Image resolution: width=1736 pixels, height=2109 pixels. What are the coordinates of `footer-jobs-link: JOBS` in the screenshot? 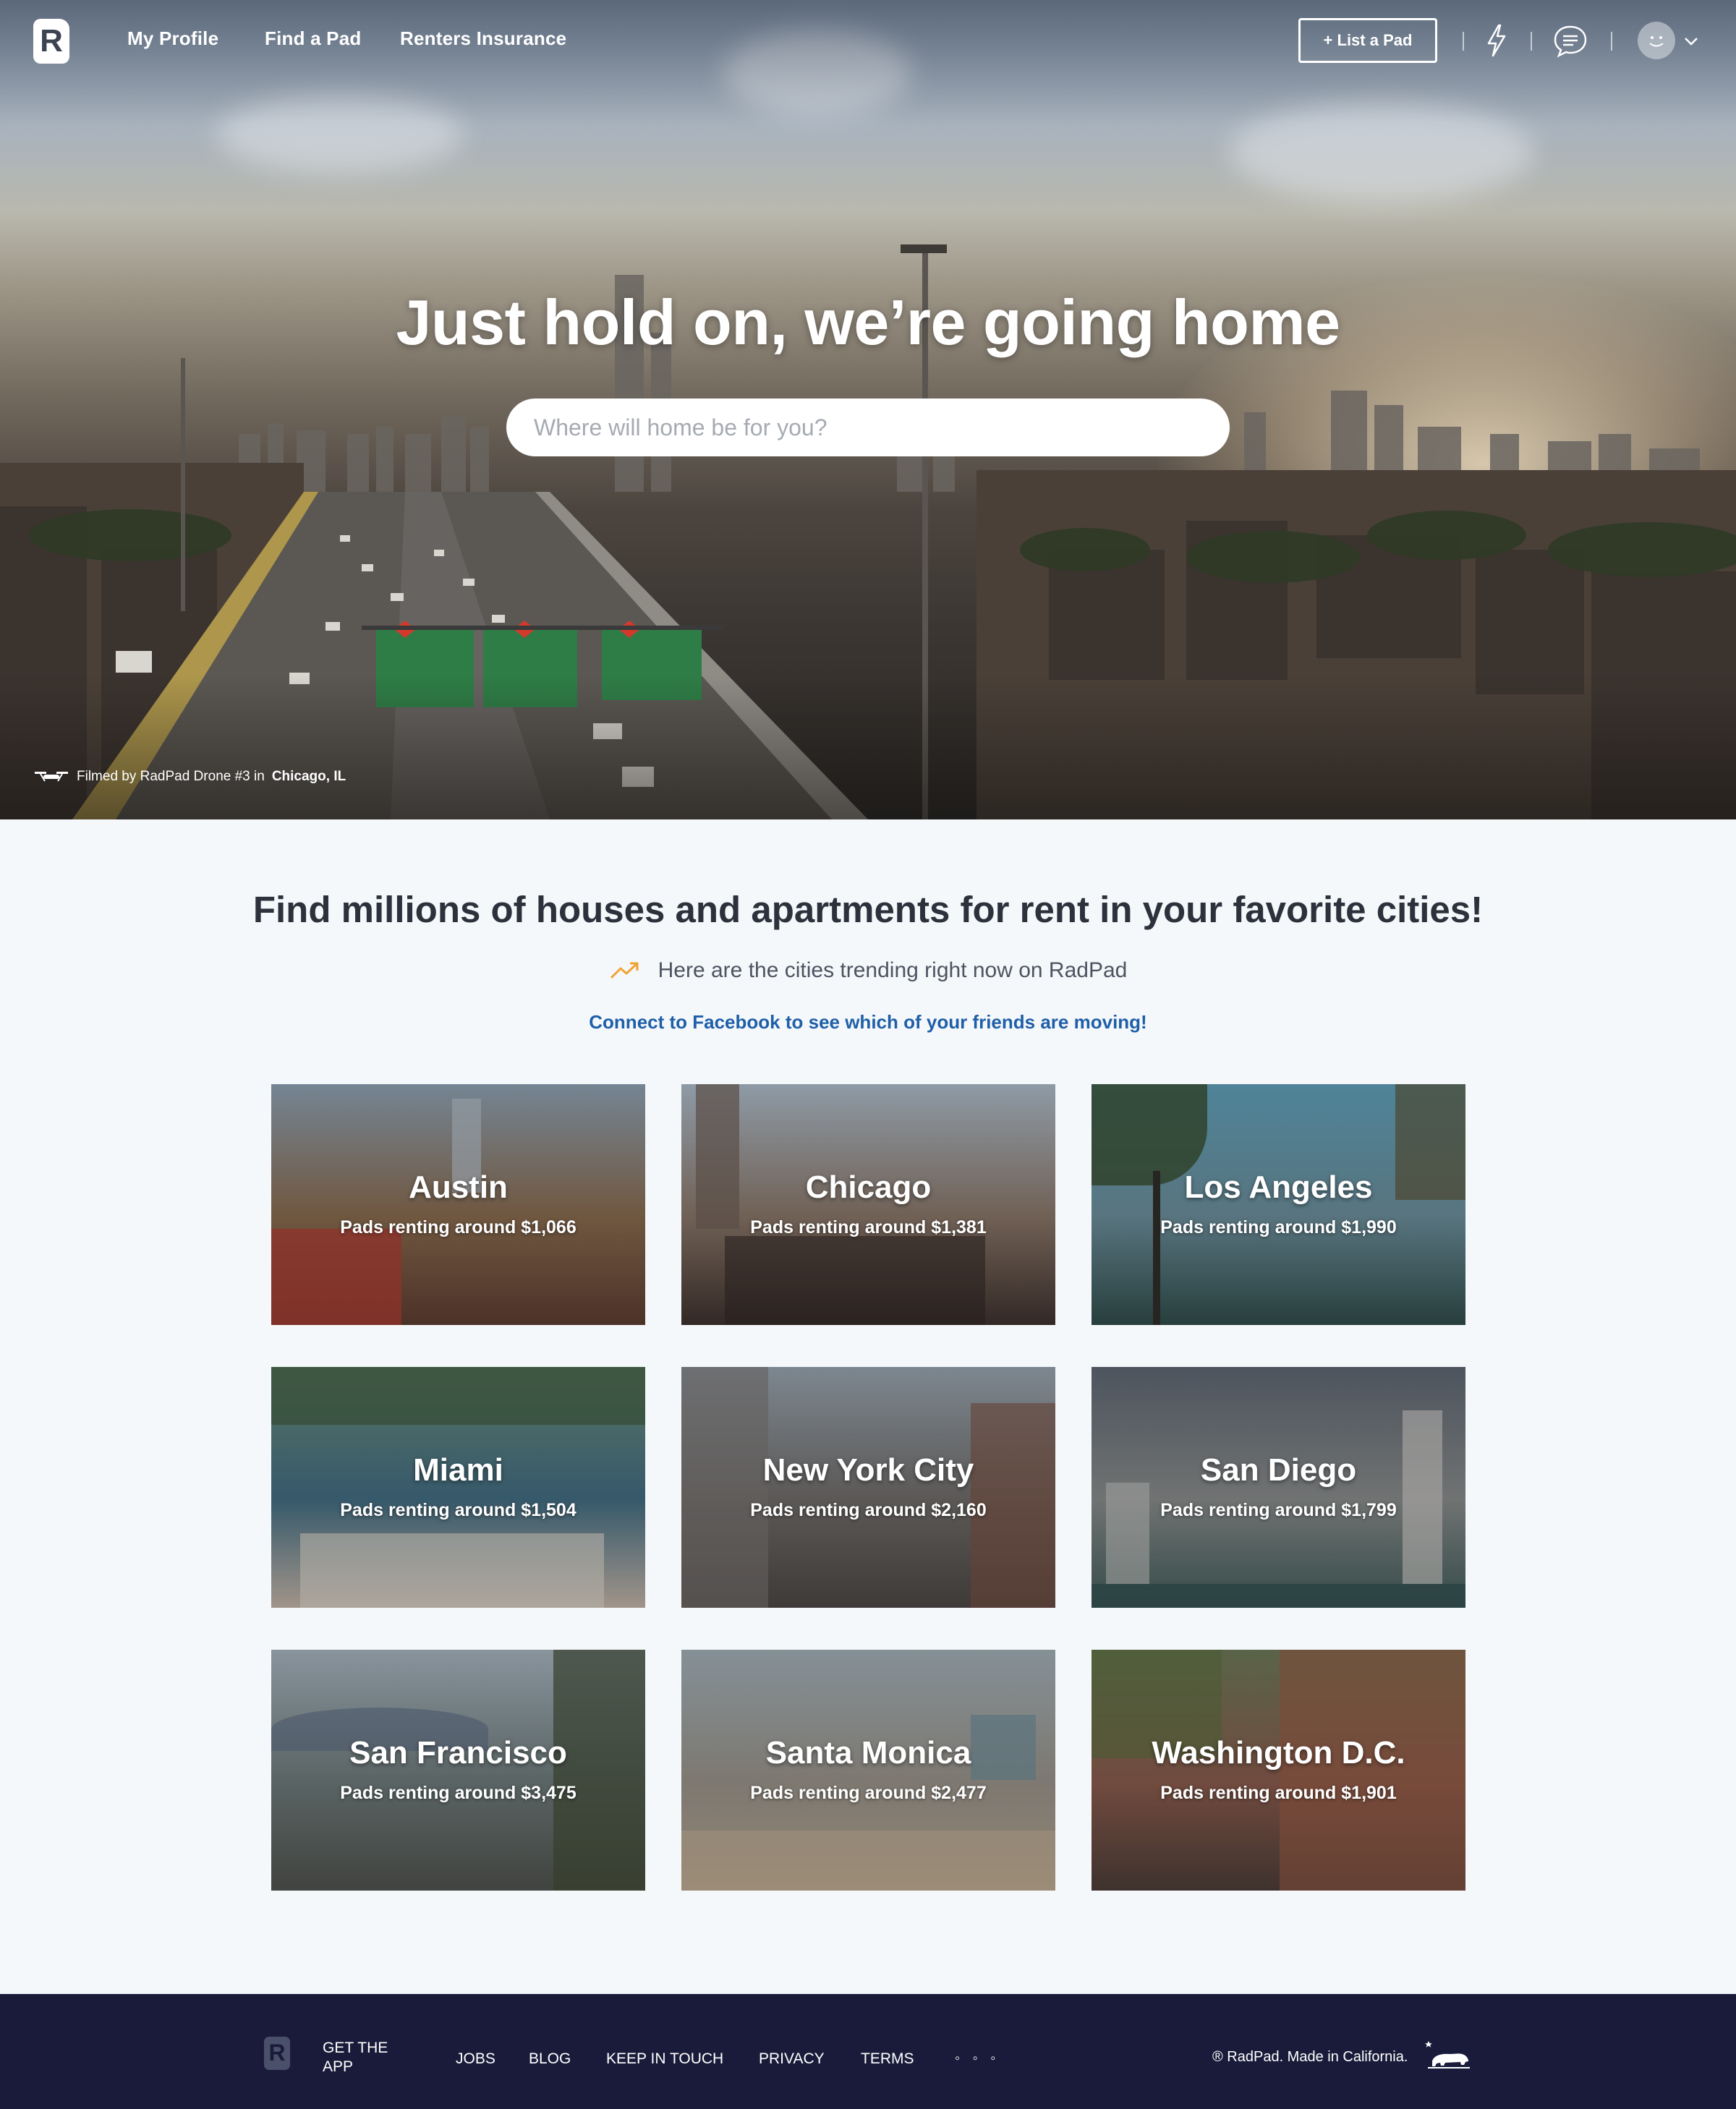 It's located at (476, 2059).